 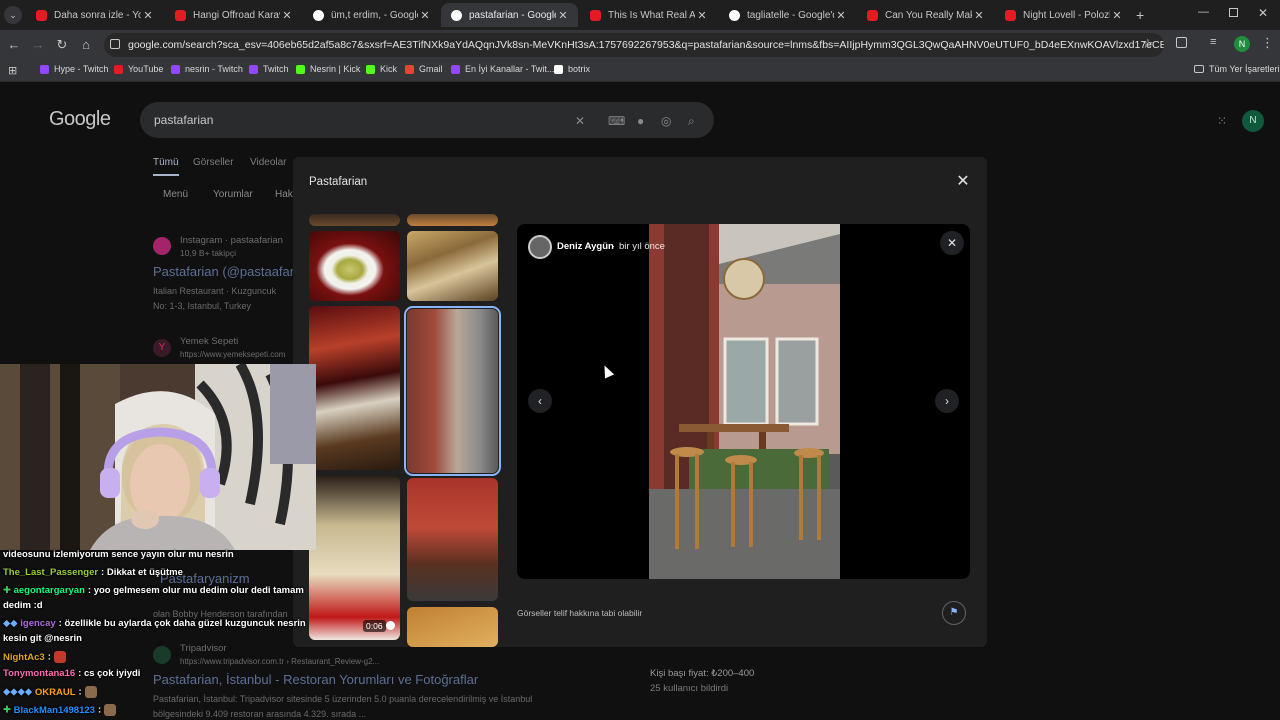 I want to click on bookmark-item: Kick, so click(x=381, y=69).